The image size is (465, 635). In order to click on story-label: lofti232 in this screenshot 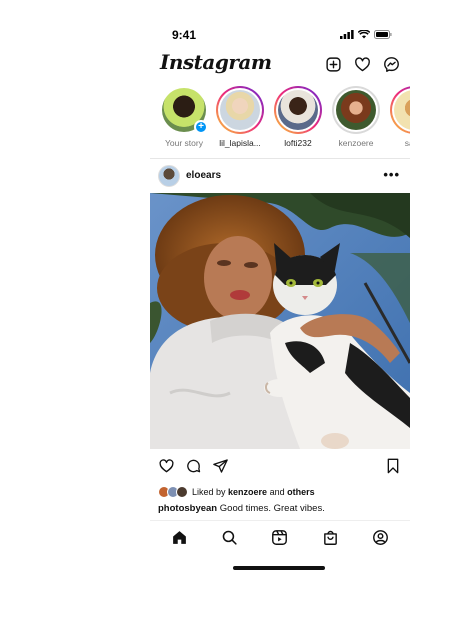, I will do `click(298, 143)`.